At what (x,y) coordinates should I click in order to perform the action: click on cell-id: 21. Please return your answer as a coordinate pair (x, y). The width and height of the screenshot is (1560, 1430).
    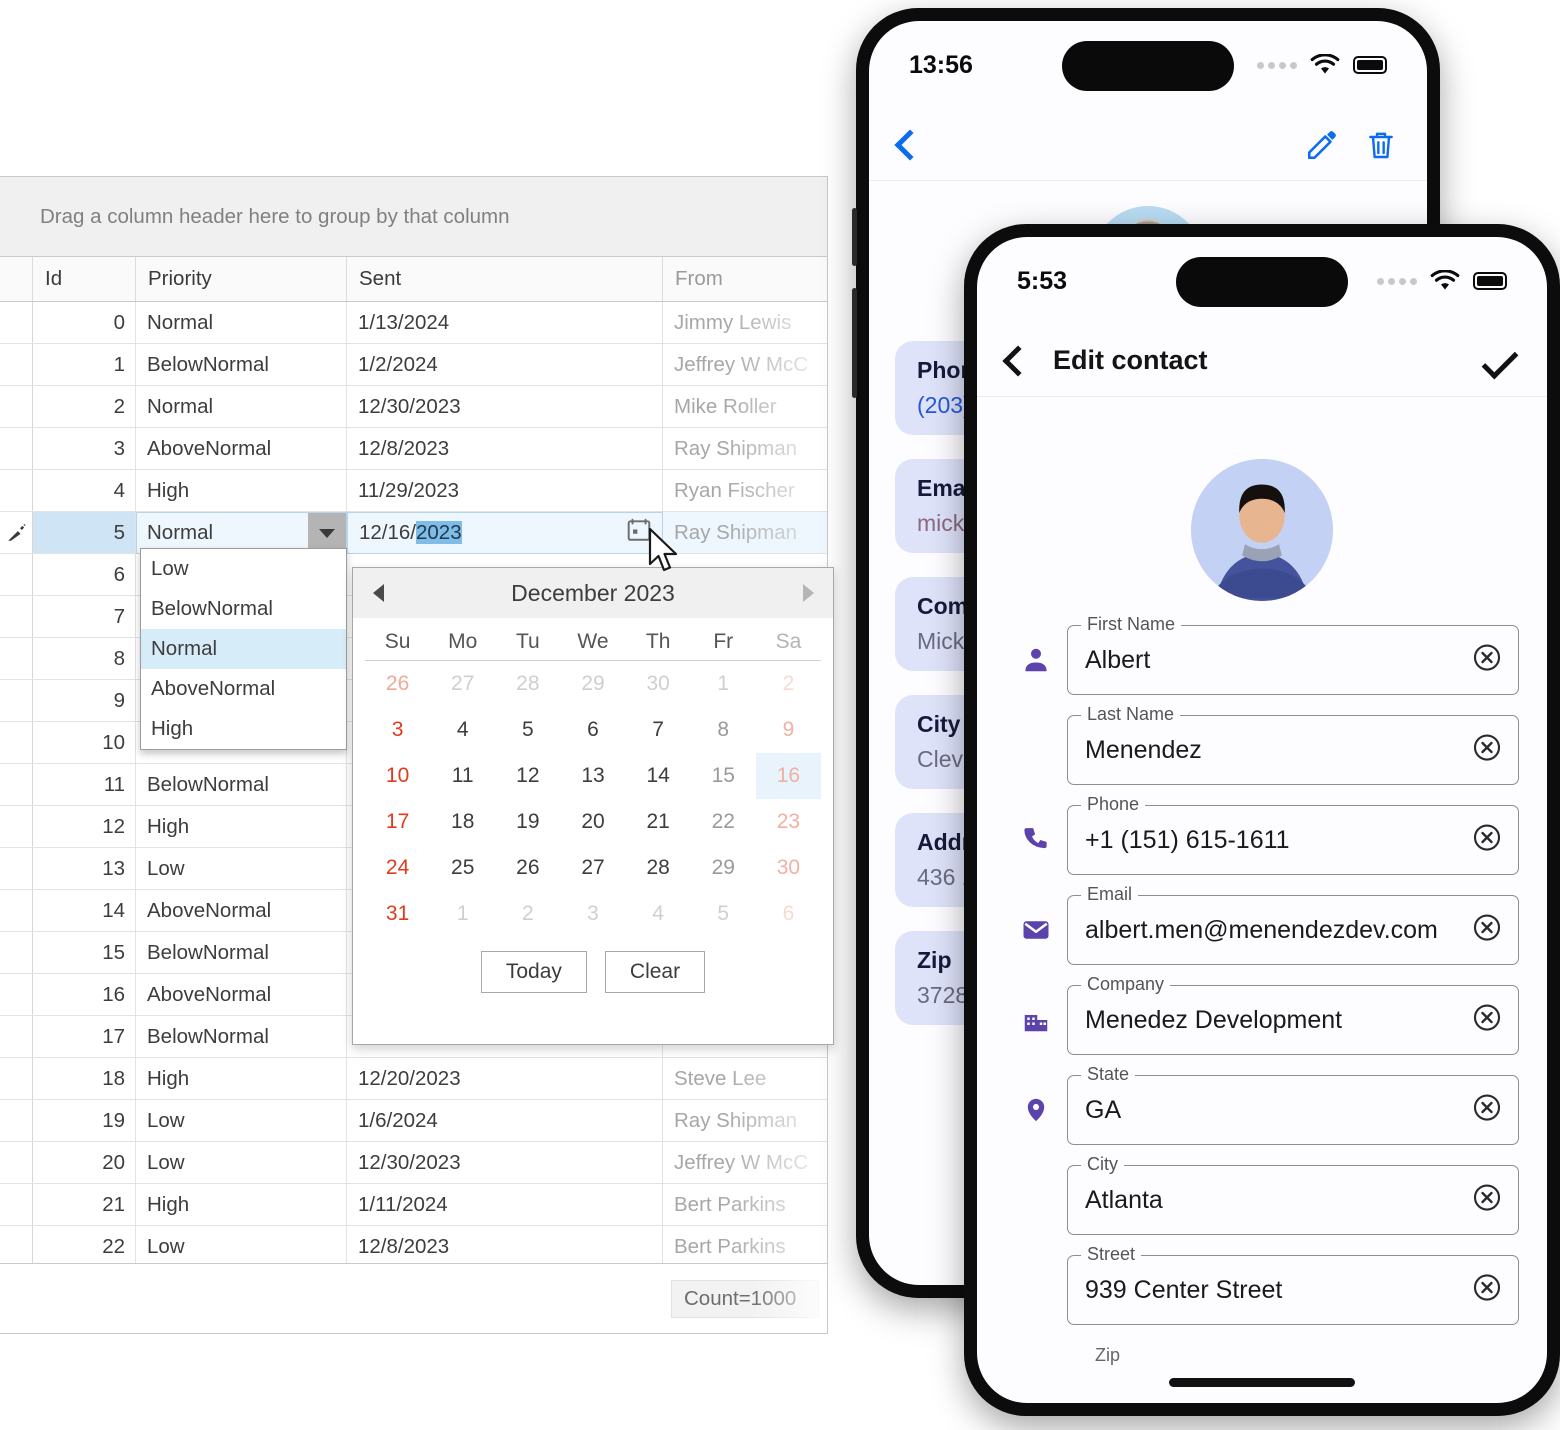
    Looking at the image, I should click on (84, 1204).